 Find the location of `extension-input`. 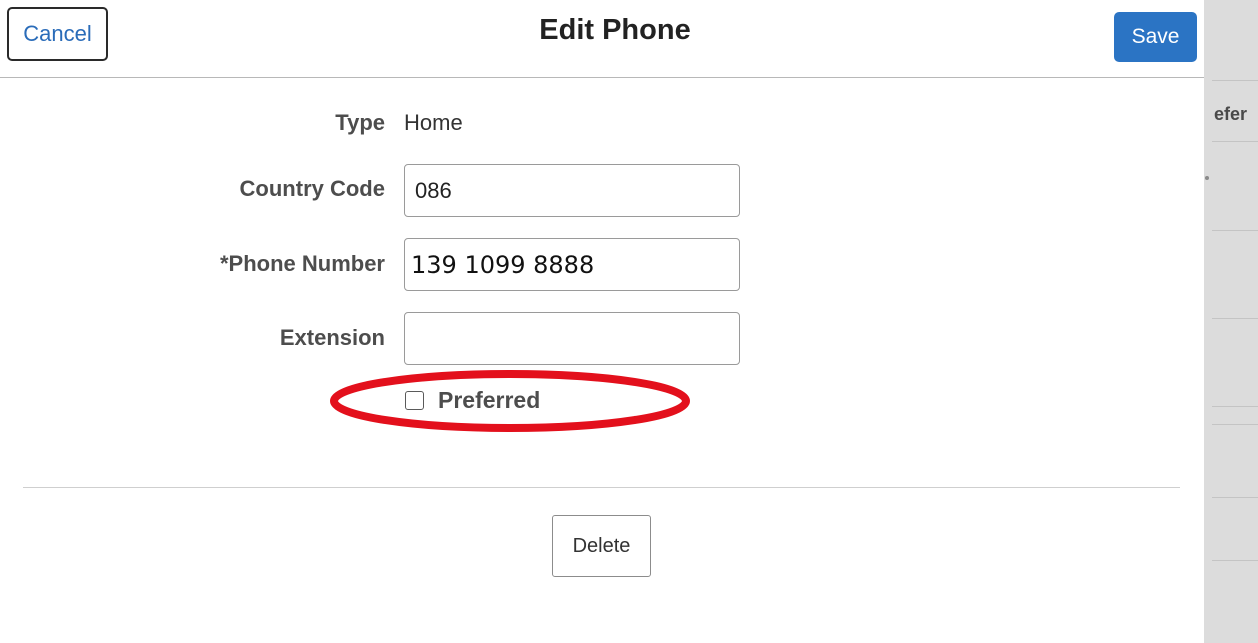

extension-input is located at coordinates (572, 338).